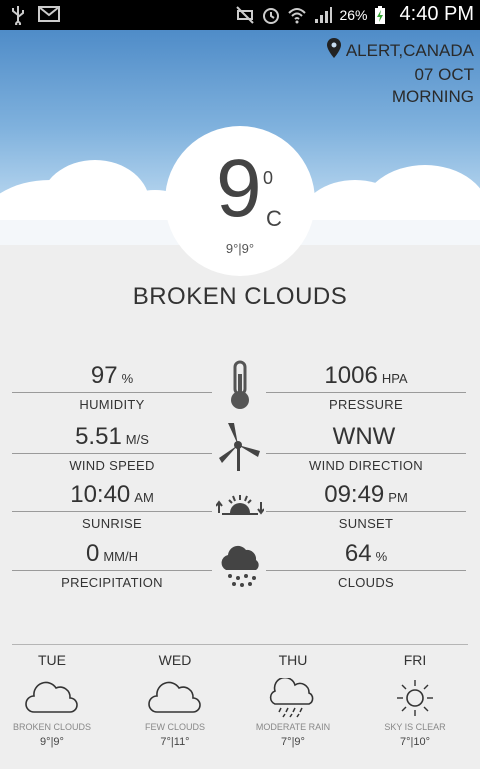 This screenshot has height=769, width=480. What do you see at coordinates (245, 15) in the screenshot?
I see `mute-icon` at bounding box center [245, 15].